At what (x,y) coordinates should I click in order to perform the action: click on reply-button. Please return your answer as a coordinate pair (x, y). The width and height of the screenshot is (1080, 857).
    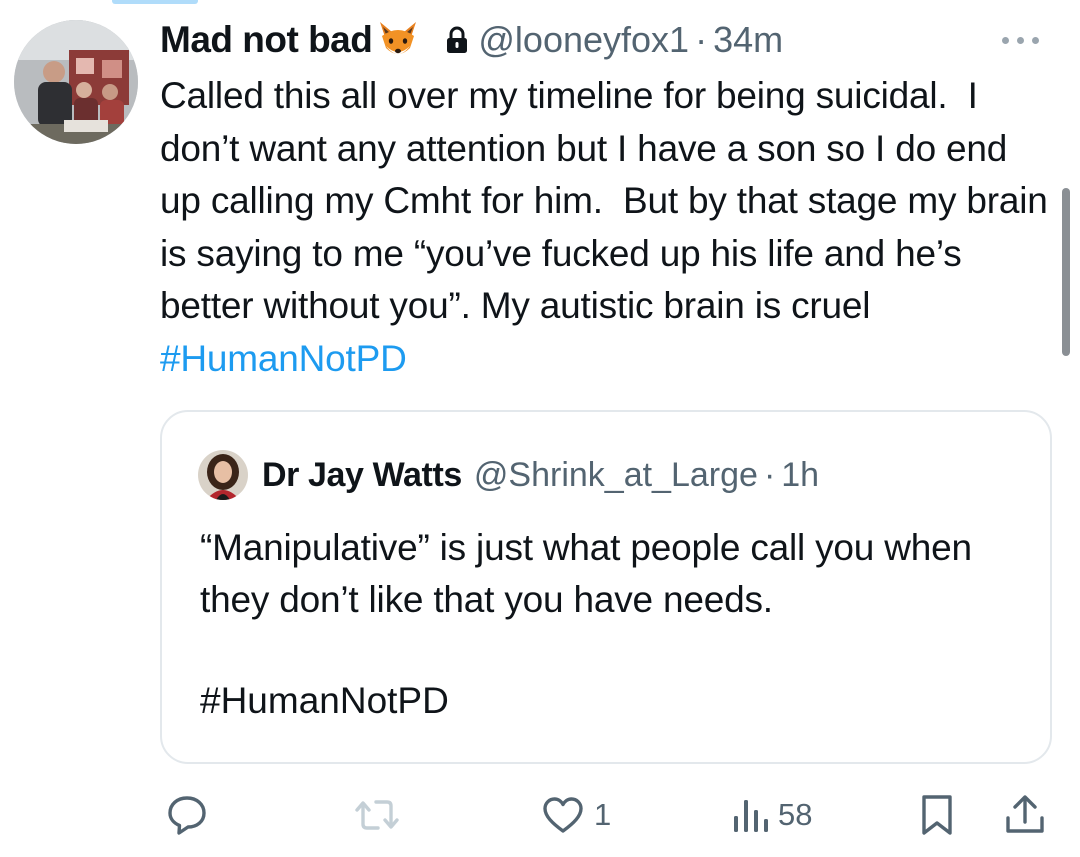
    Looking at the image, I should click on (191, 815).